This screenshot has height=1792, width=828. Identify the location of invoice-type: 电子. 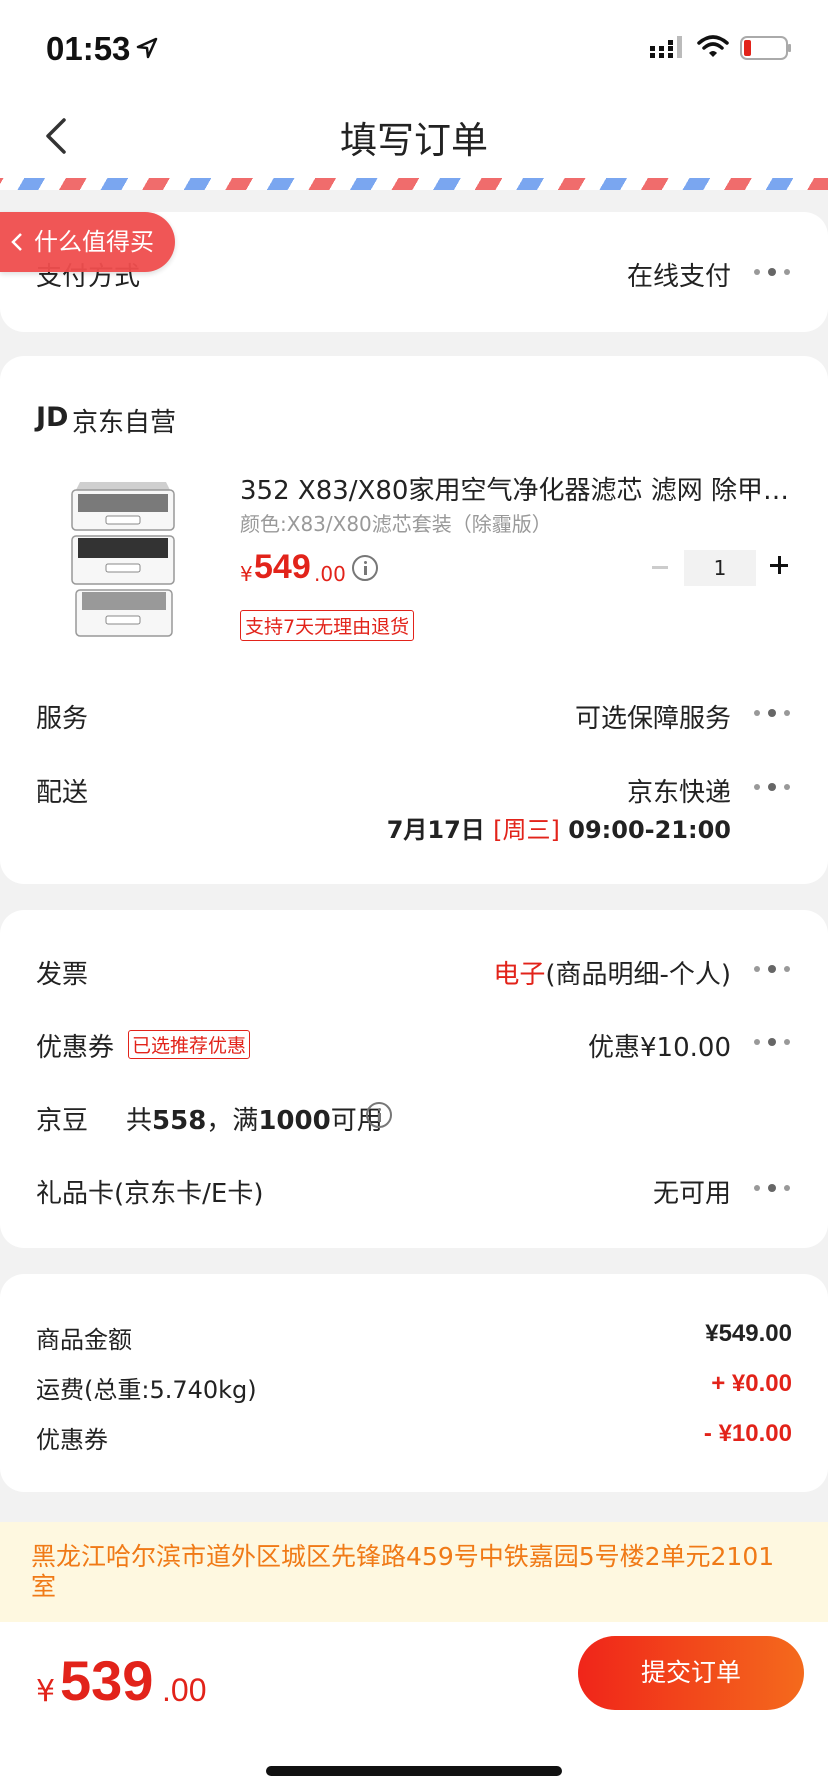
(519, 975).